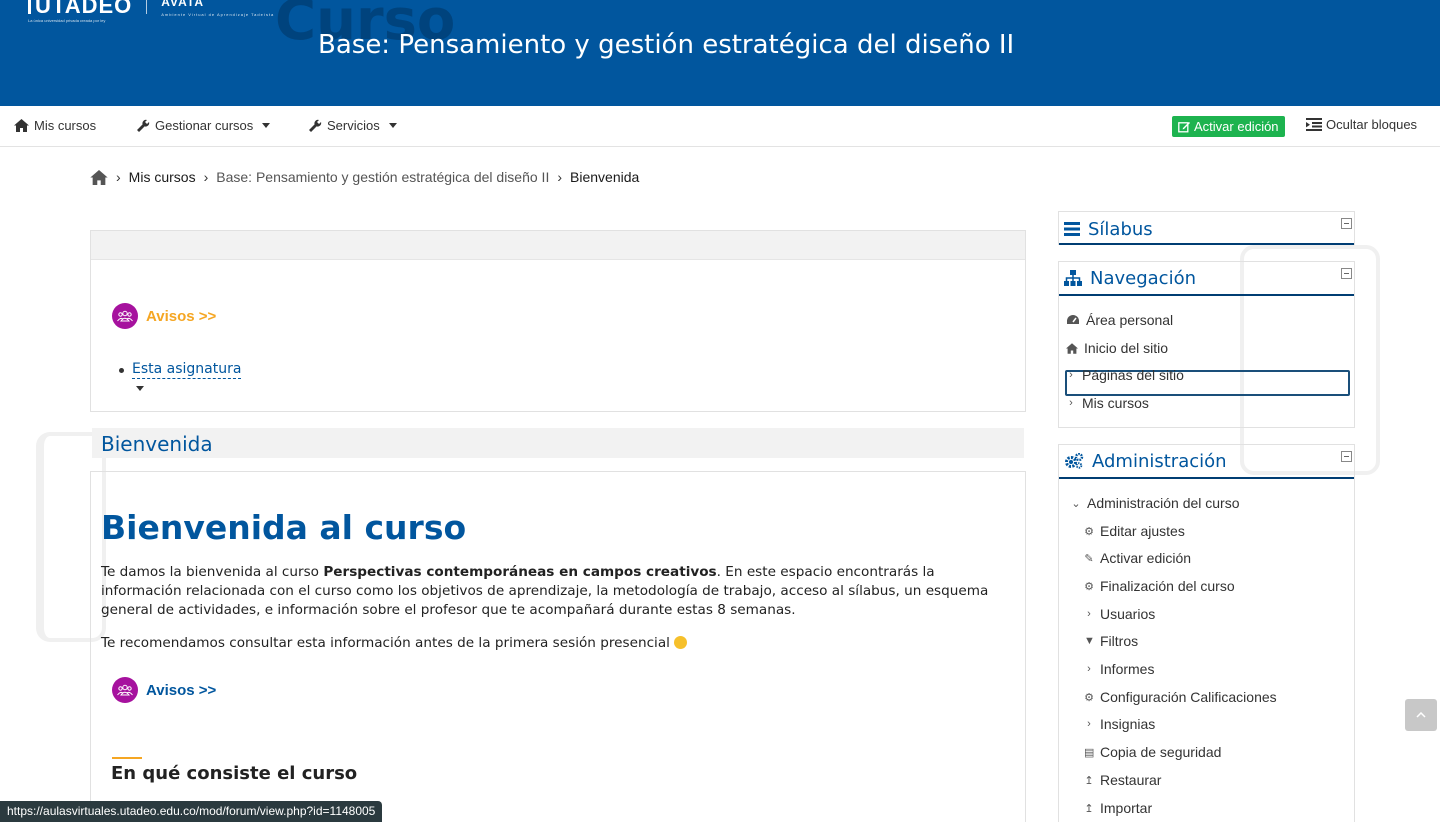  Describe the element at coordinates (212, 572) in the screenshot. I see `welcome-text-pre: Te damos la bienvenida al curso` at that location.